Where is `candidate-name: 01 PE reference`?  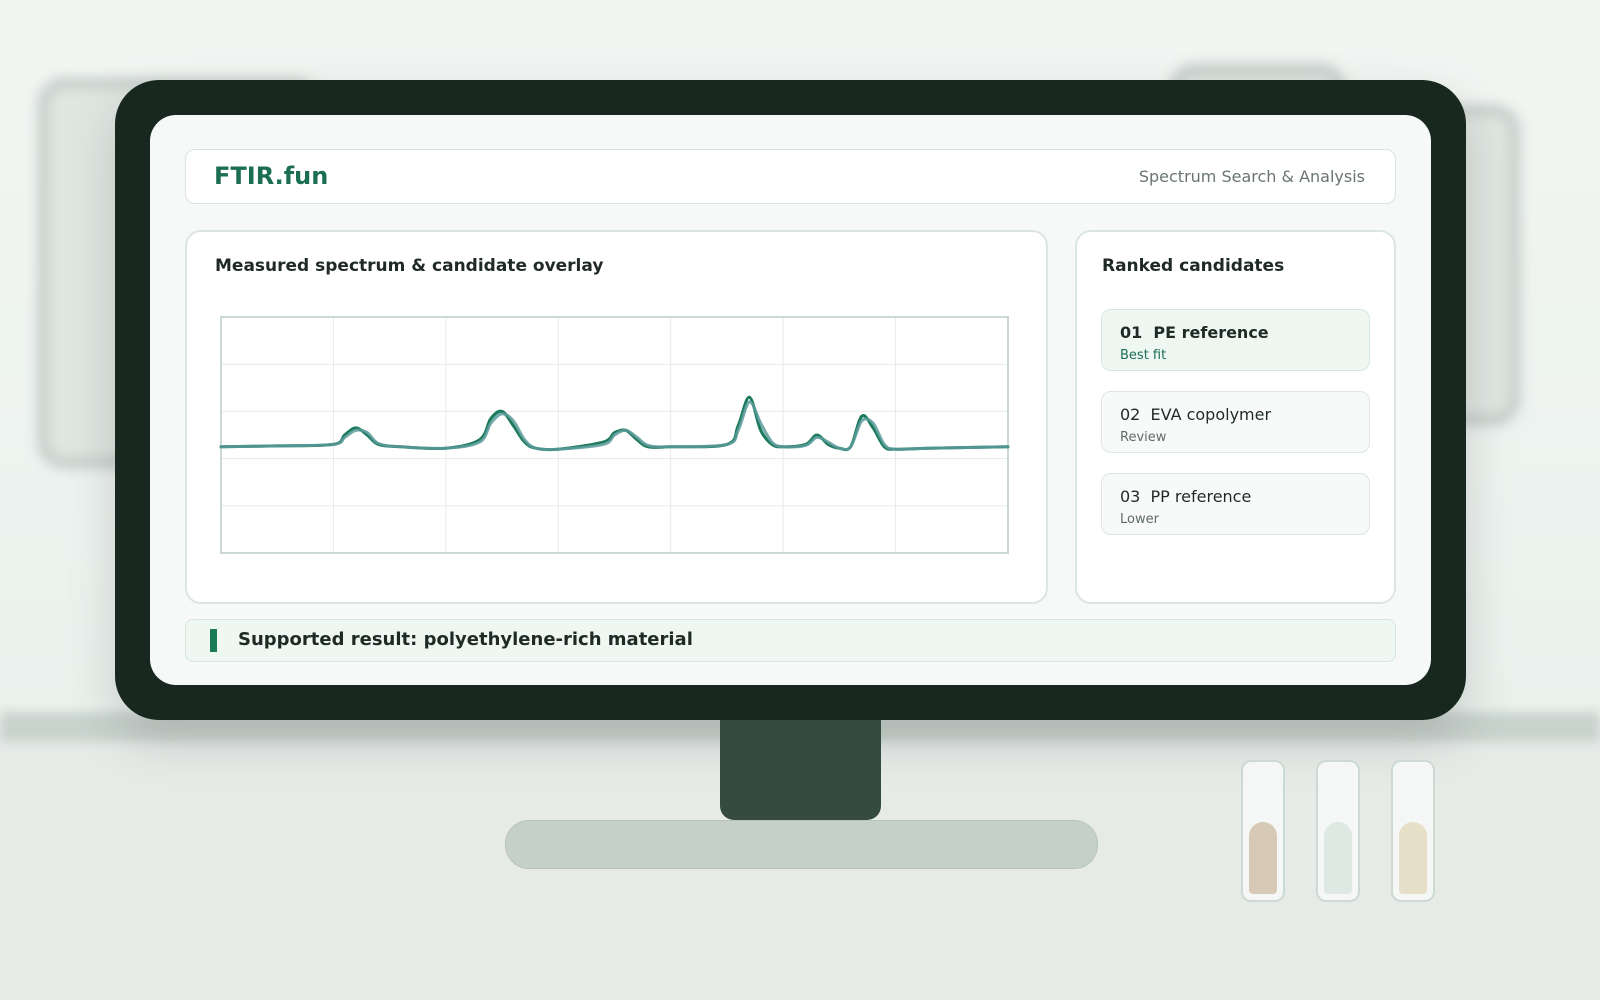
candidate-name: 01 PE reference is located at coordinates (1194, 332).